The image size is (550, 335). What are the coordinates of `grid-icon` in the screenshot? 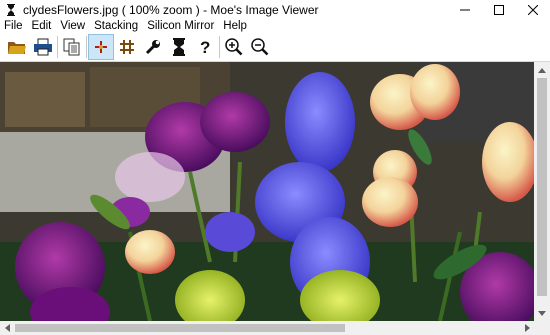 It's located at (127, 47).